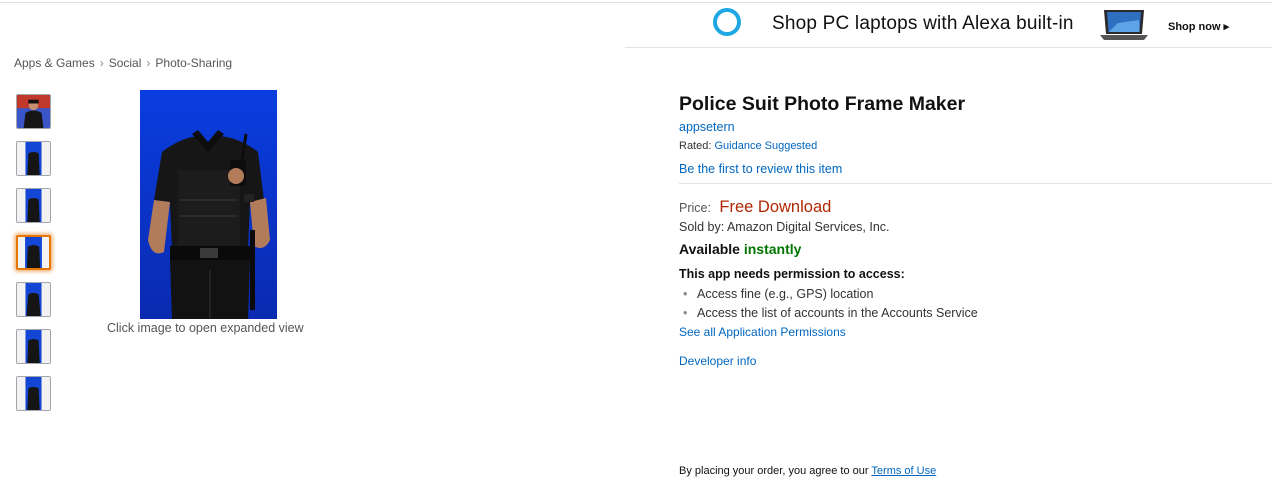 This screenshot has width=1272, height=490. I want to click on available-label: Available, so click(709, 249).